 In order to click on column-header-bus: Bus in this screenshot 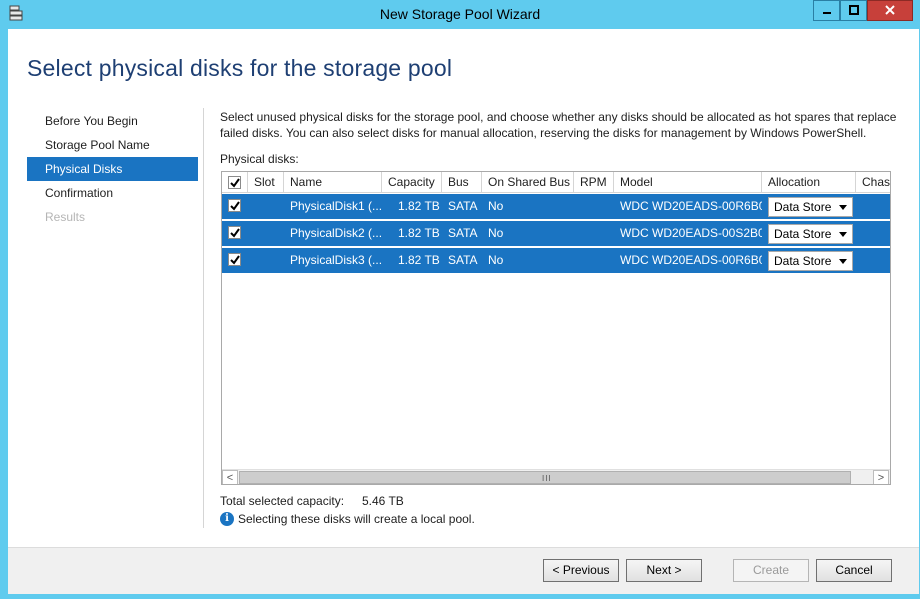, I will do `click(462, 182)`.